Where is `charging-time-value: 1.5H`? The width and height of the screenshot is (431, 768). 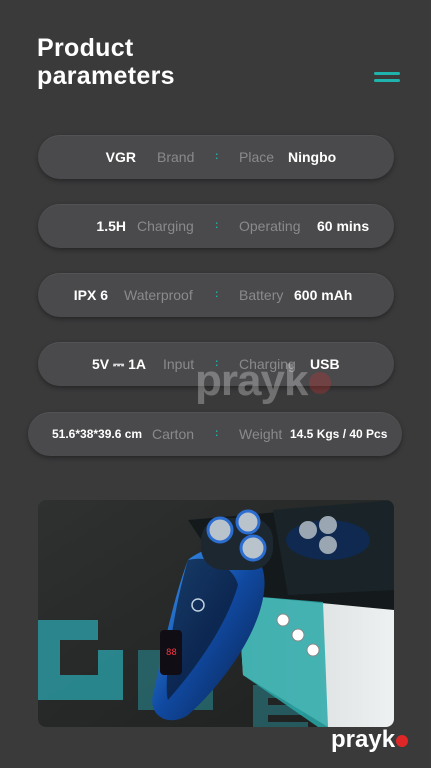 charging-time-value: 1.5H is located at coordinates (111, 226).